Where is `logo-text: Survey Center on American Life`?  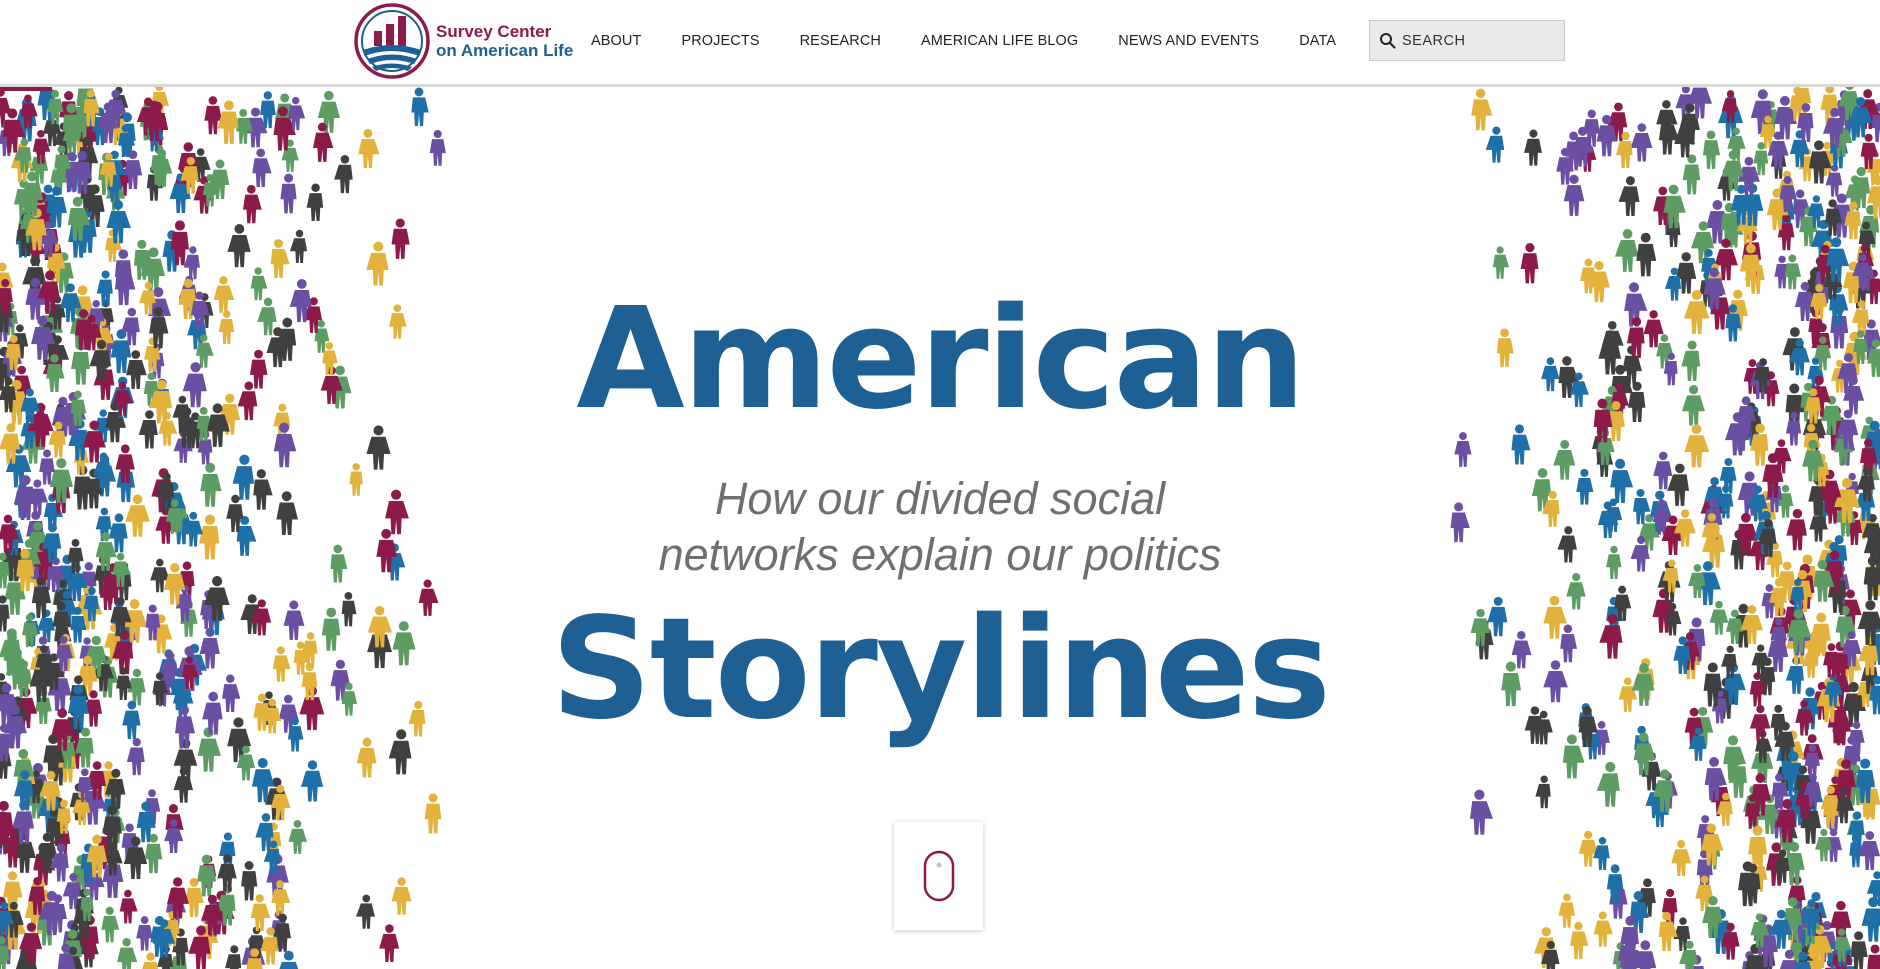
logo-text: Survey Center on American Life is located at coordinates (504, 41).